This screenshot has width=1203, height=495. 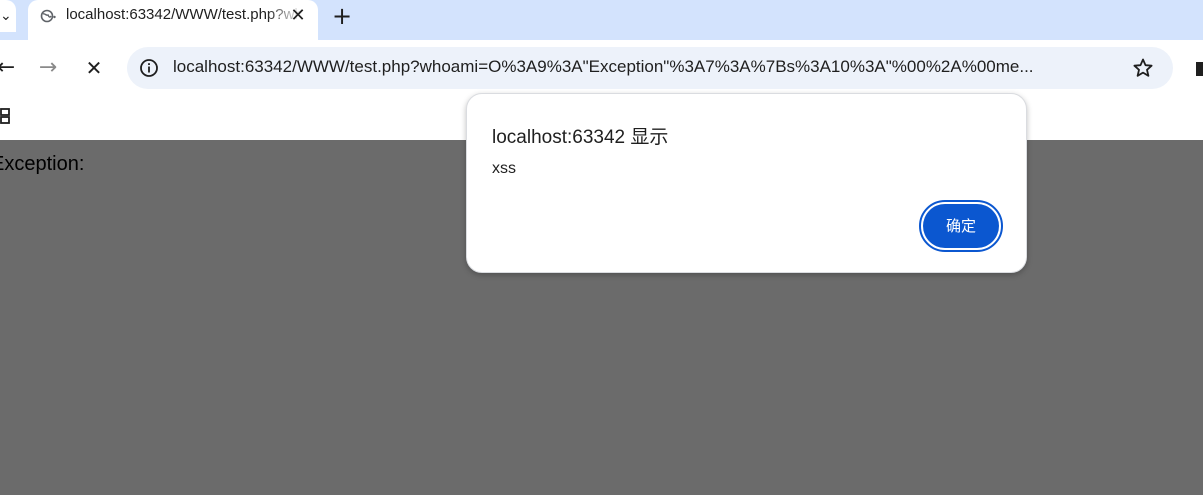 What do you see at coordinates (11, 68) in the screenshot?
I see `back-arrow-icon: ←` at bounding box center [11, 68].